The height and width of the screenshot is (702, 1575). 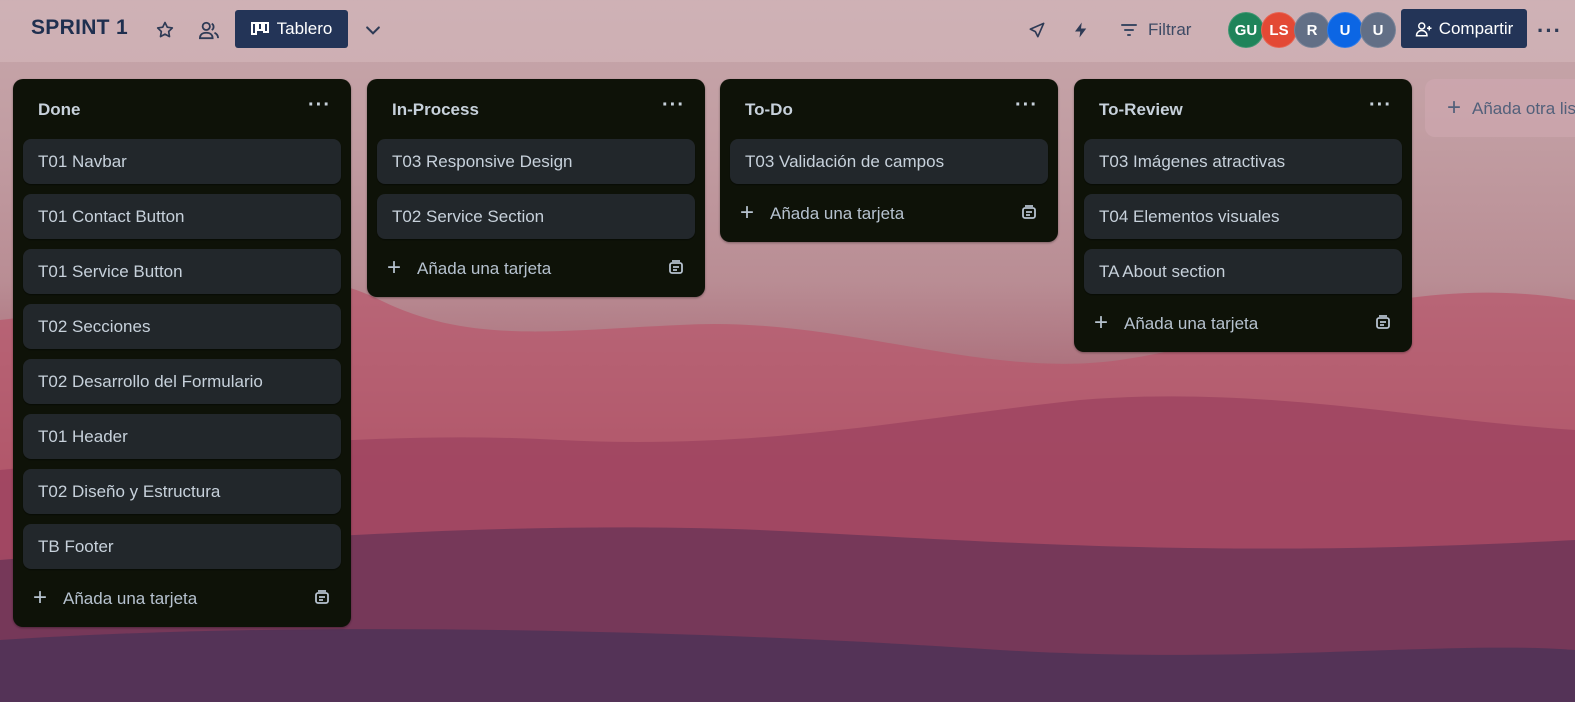 I want to click on powerups-button, so click(x=1037, y=30).